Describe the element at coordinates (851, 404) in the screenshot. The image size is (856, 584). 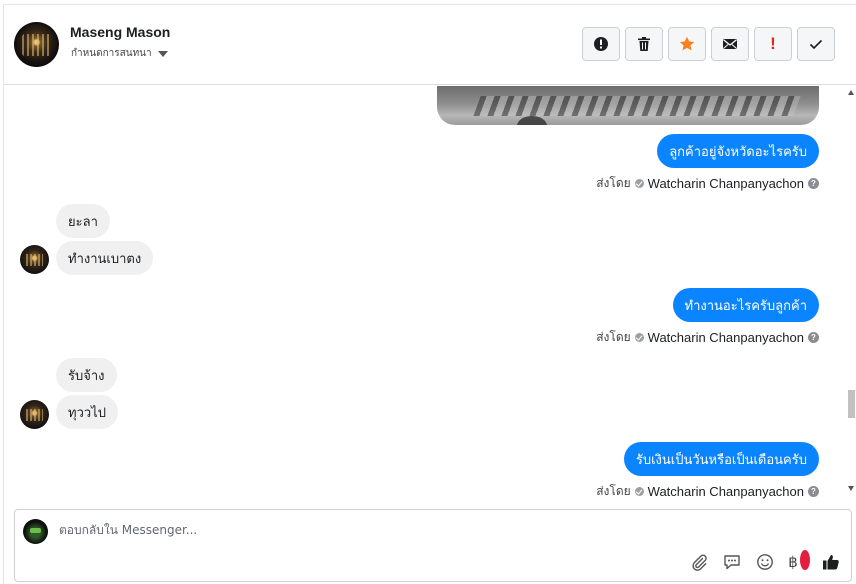
I see `scrollbar-thumb` at that location.